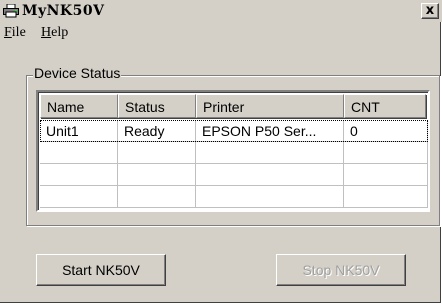 The height and width of the screenshot is (304, 442). Describe the element at coordinates (79, 106) in the screenshot. I see `column-header-name: Name` at that location.